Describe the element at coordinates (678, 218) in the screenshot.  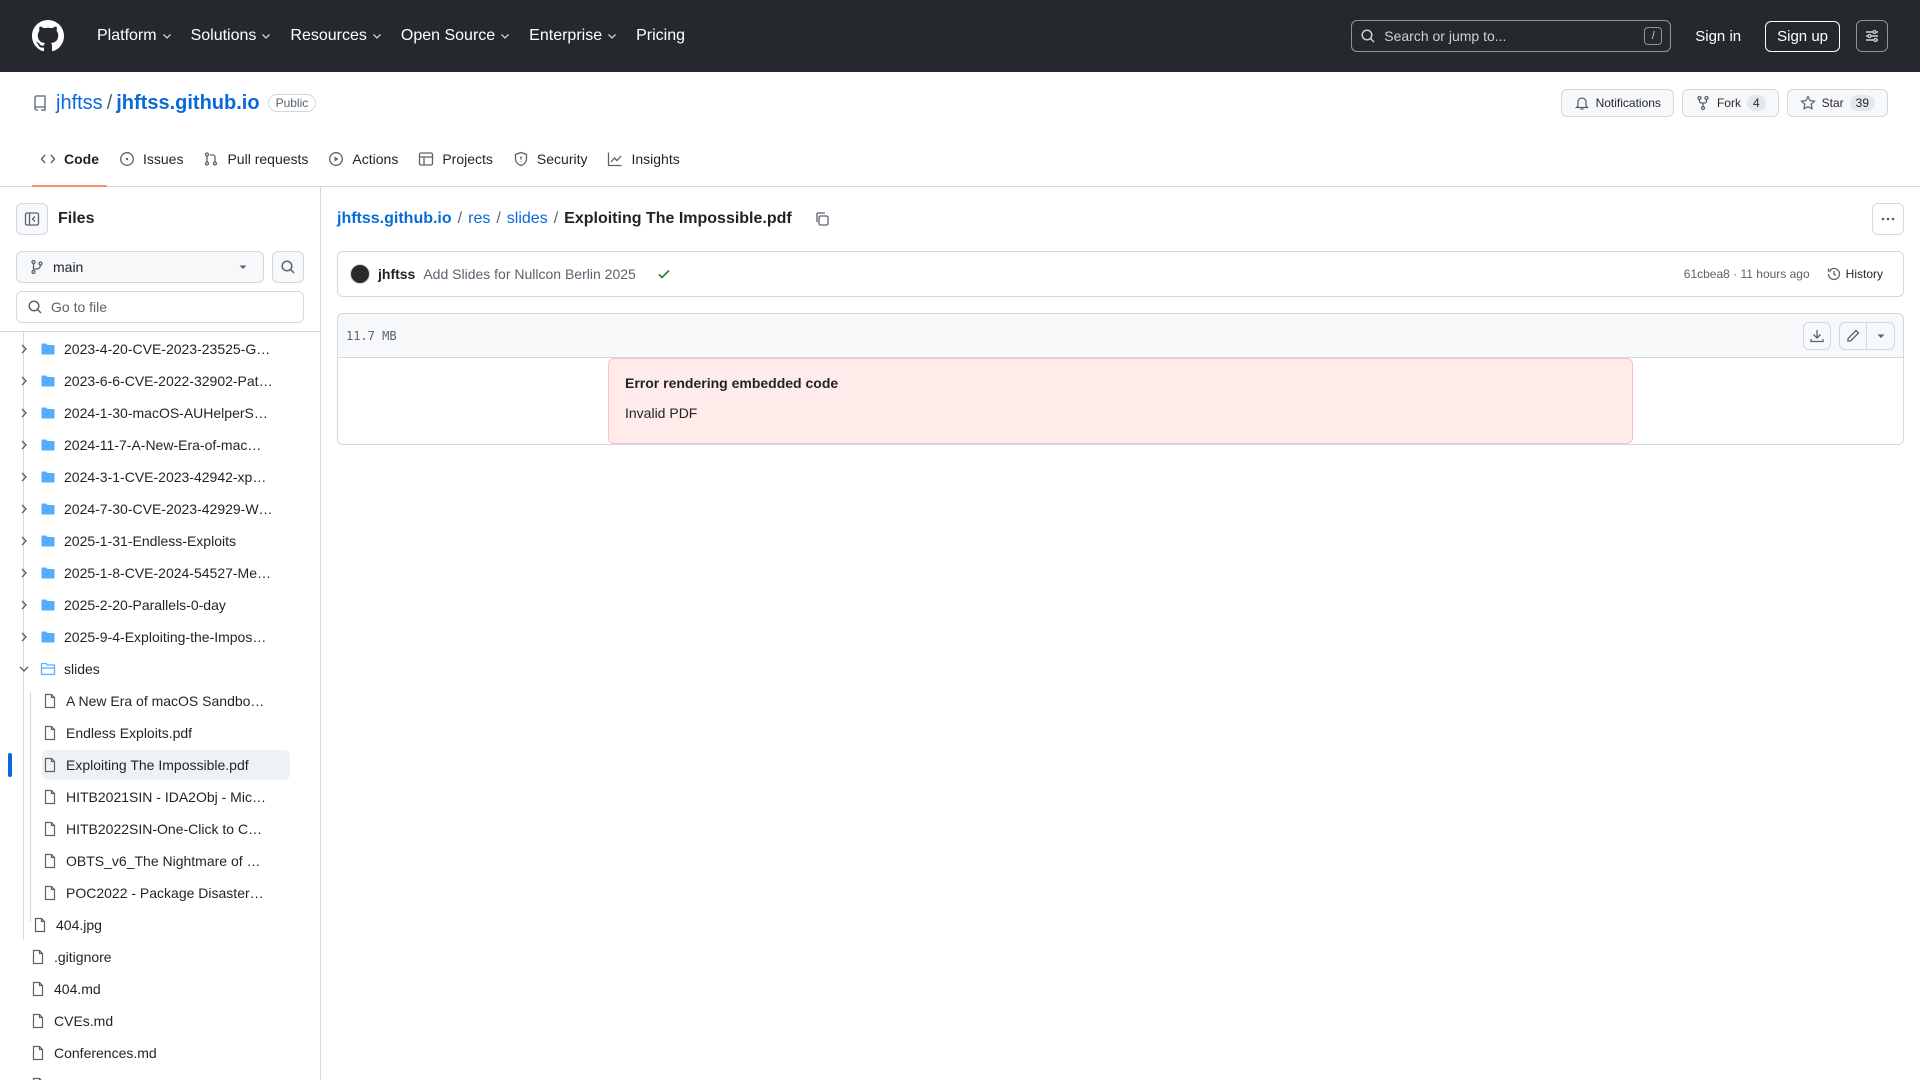
I see `breadcrumb-current-file: Exploiting The Impossible.pdf` at that location.